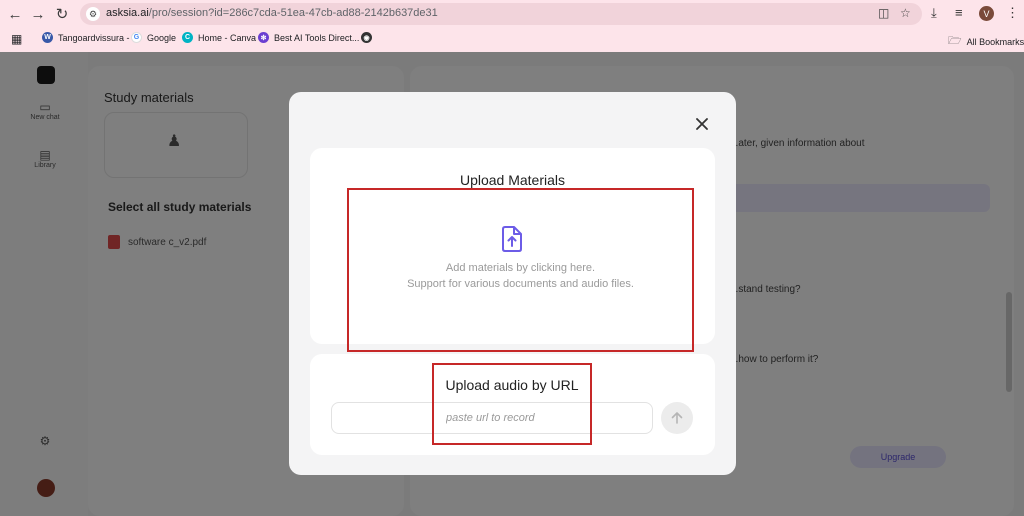 The image size is (1024, 516). Describe the element at coordinates (47, 37) in the screenshot. I see `wordpress-icon: W` at that location.